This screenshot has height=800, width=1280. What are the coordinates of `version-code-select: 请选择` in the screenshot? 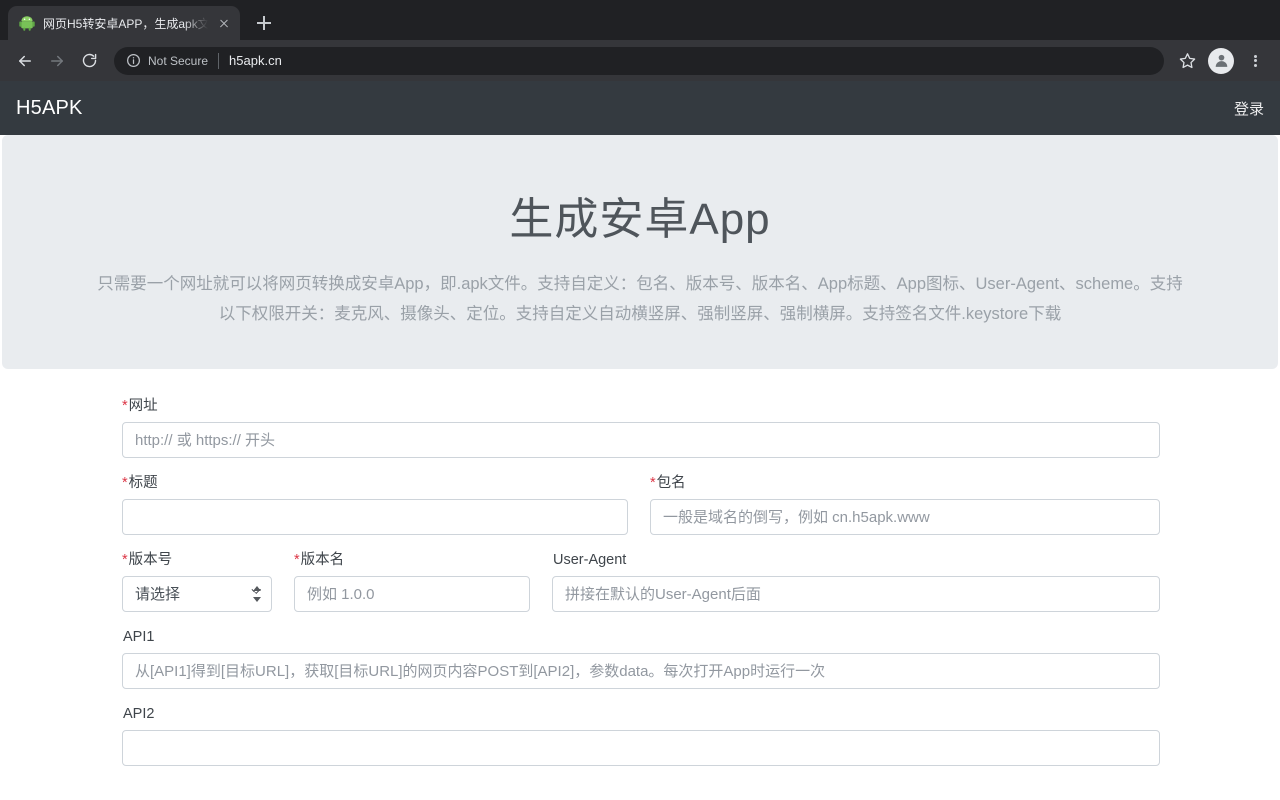 It's located at (197, 594).